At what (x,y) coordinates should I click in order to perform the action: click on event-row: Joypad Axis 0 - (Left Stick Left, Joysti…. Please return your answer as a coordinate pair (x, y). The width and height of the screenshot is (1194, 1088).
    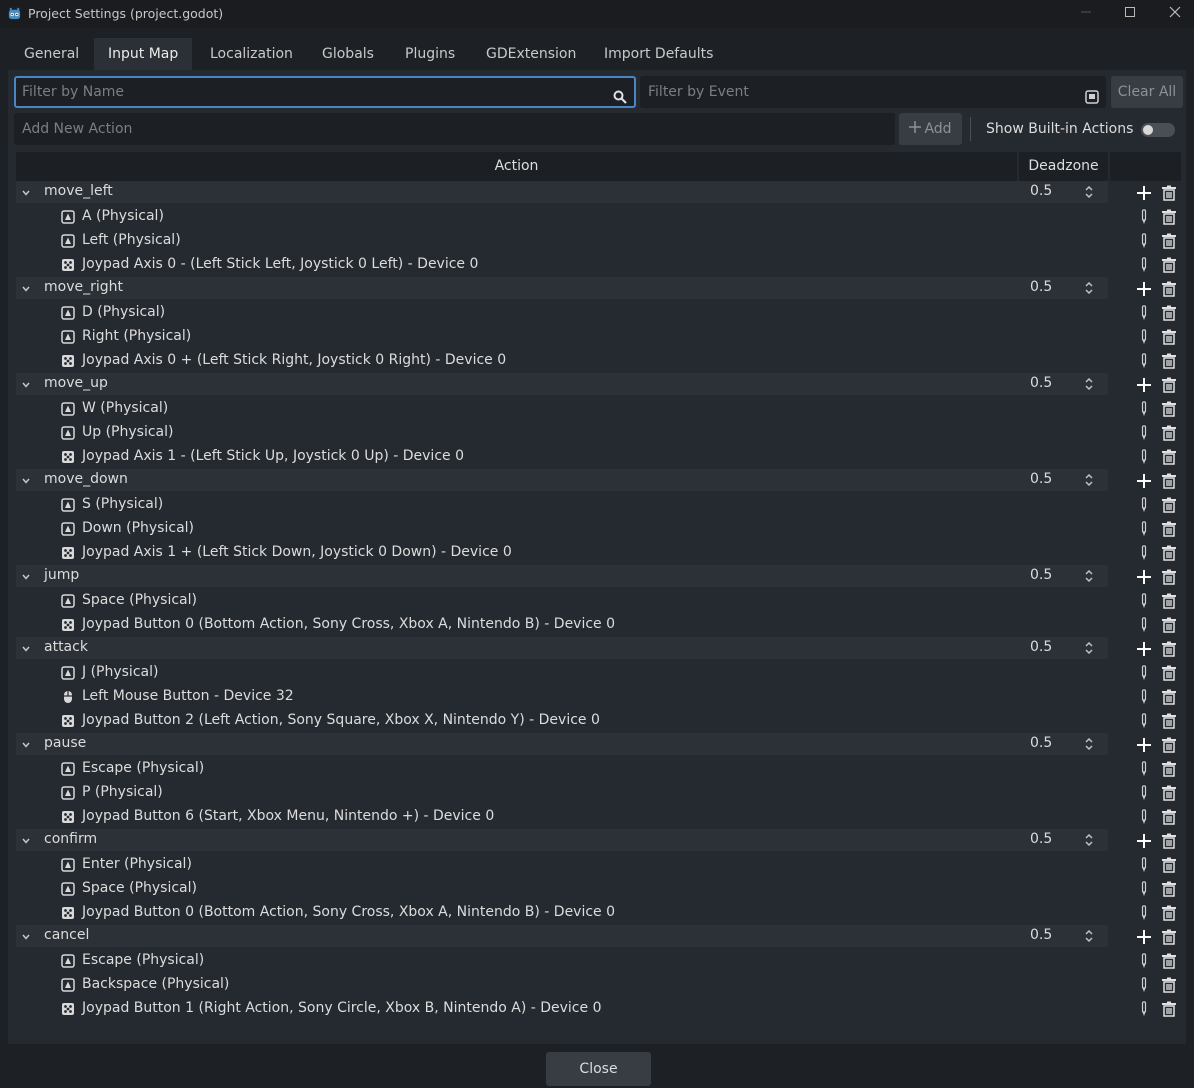
    Looking at the image, I should click on (600, 265).